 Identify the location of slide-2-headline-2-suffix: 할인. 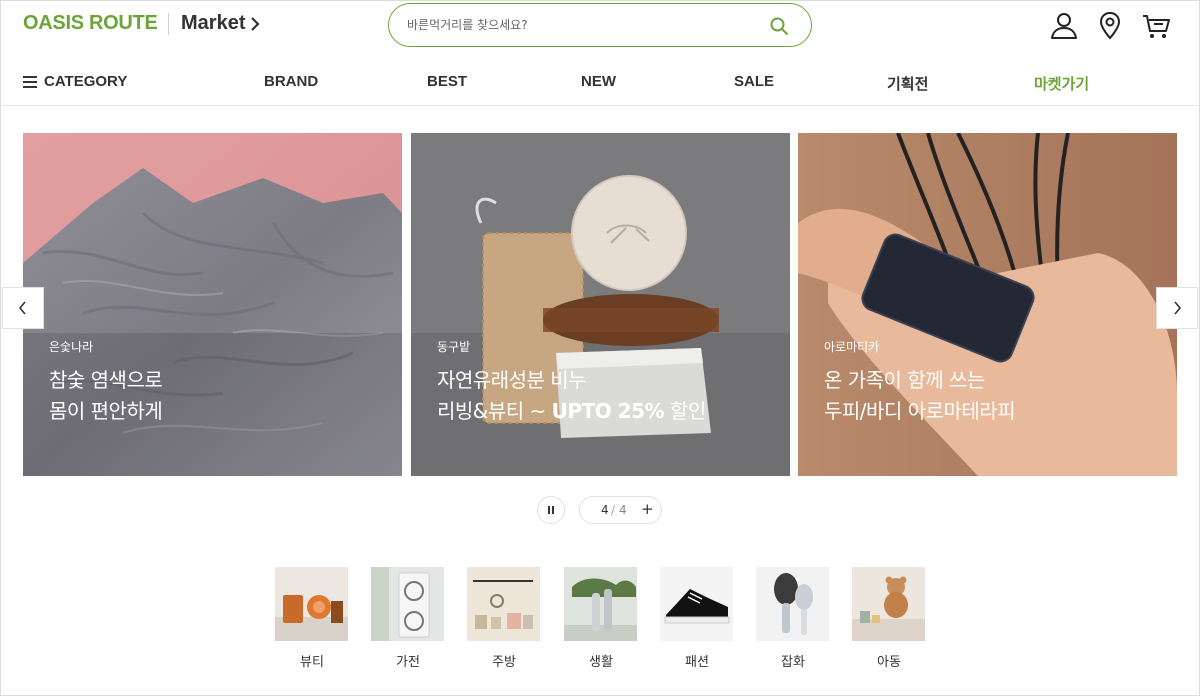
(685, 411).